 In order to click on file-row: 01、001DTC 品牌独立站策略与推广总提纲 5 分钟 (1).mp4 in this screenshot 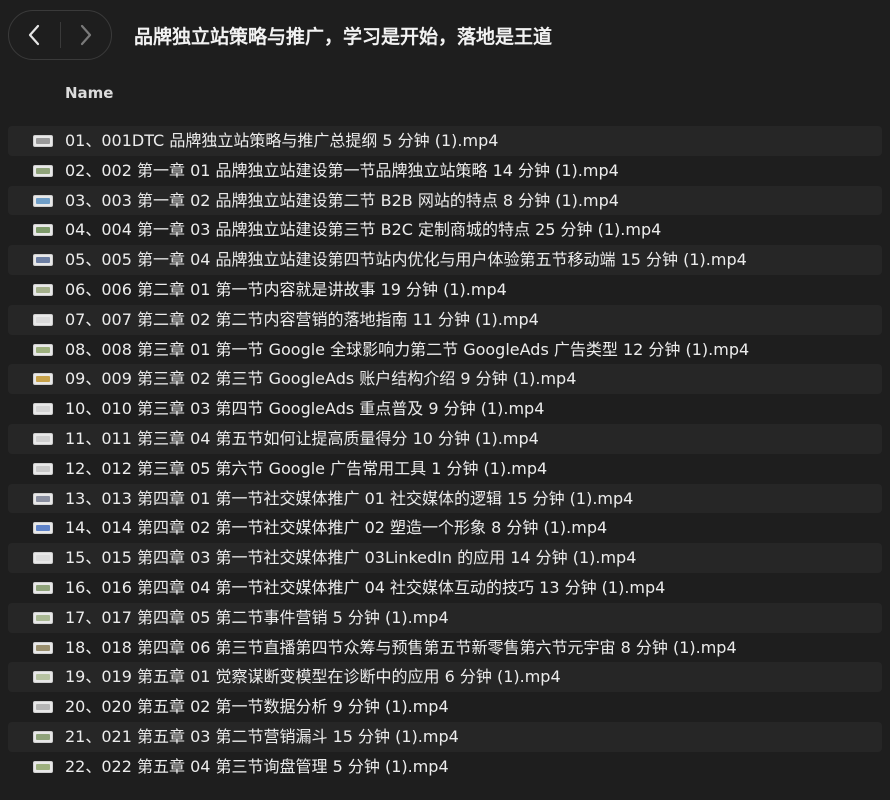, I will do `click(445, 141)`.